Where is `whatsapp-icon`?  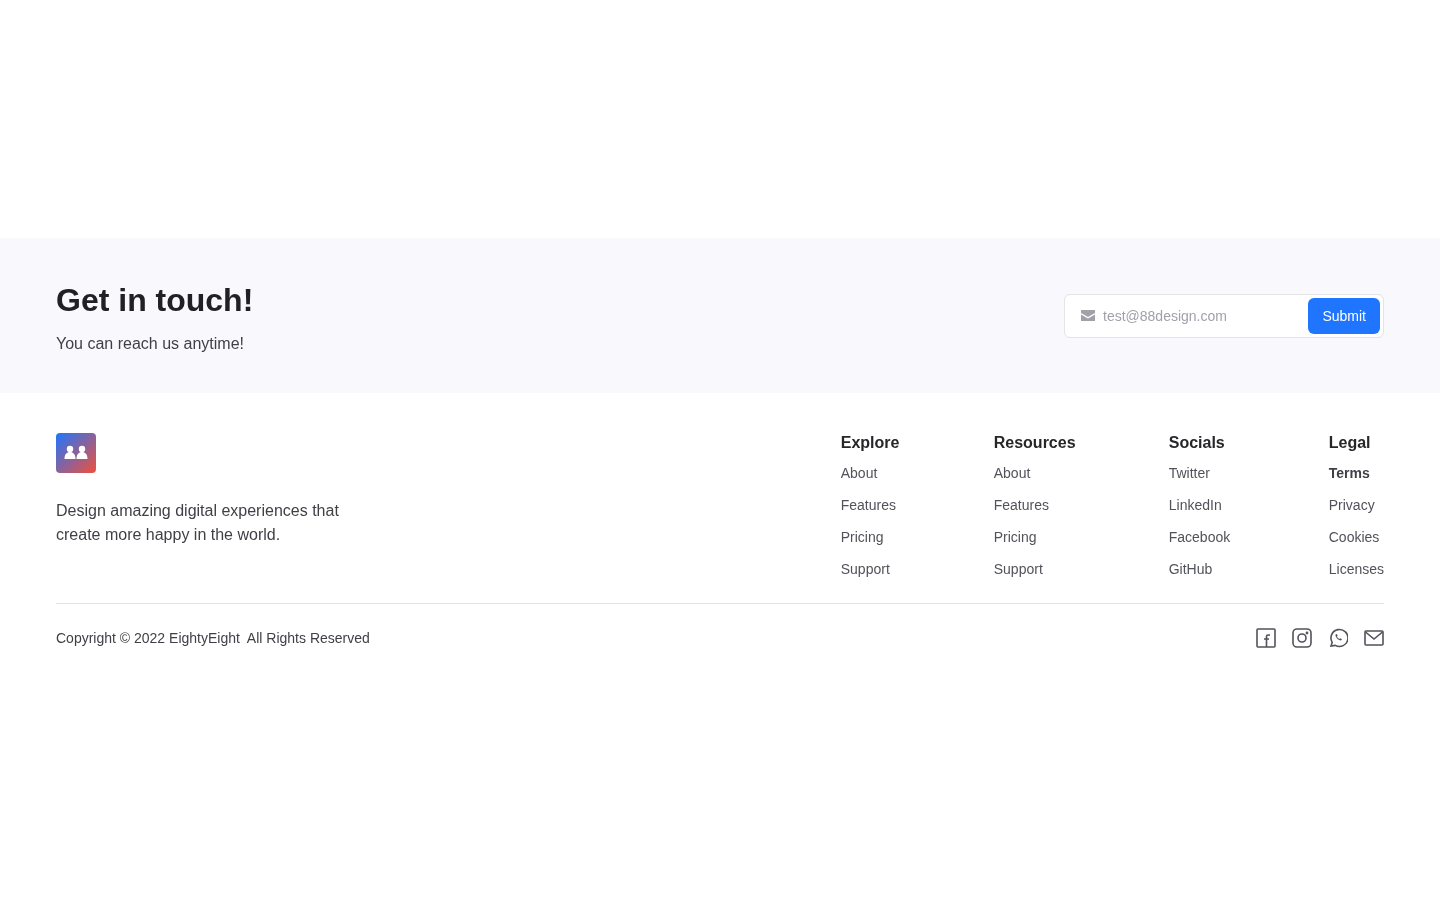
whatsapp-icon is located at coordinates (1338, 638).